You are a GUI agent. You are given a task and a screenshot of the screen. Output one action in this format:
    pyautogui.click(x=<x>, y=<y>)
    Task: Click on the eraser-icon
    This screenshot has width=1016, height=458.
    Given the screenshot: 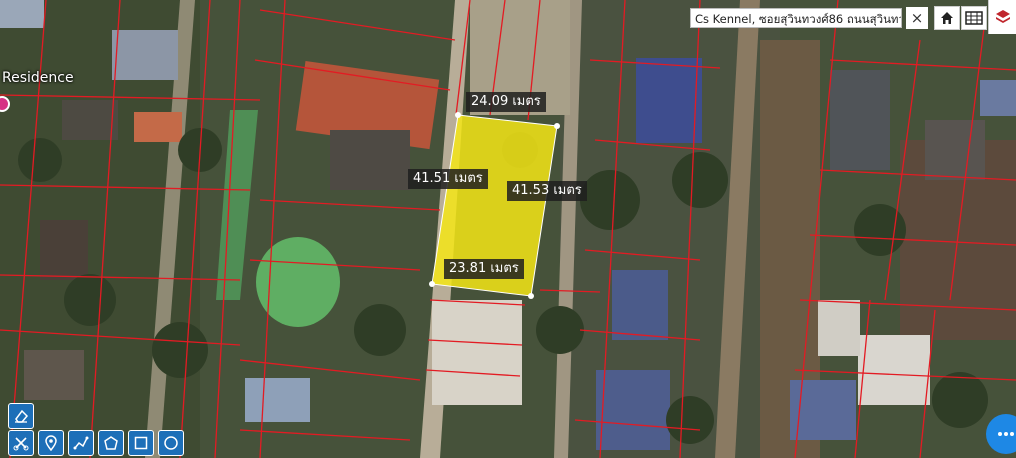 What is the action you would take?
    pyautogui.click(x=22, y=416)
    